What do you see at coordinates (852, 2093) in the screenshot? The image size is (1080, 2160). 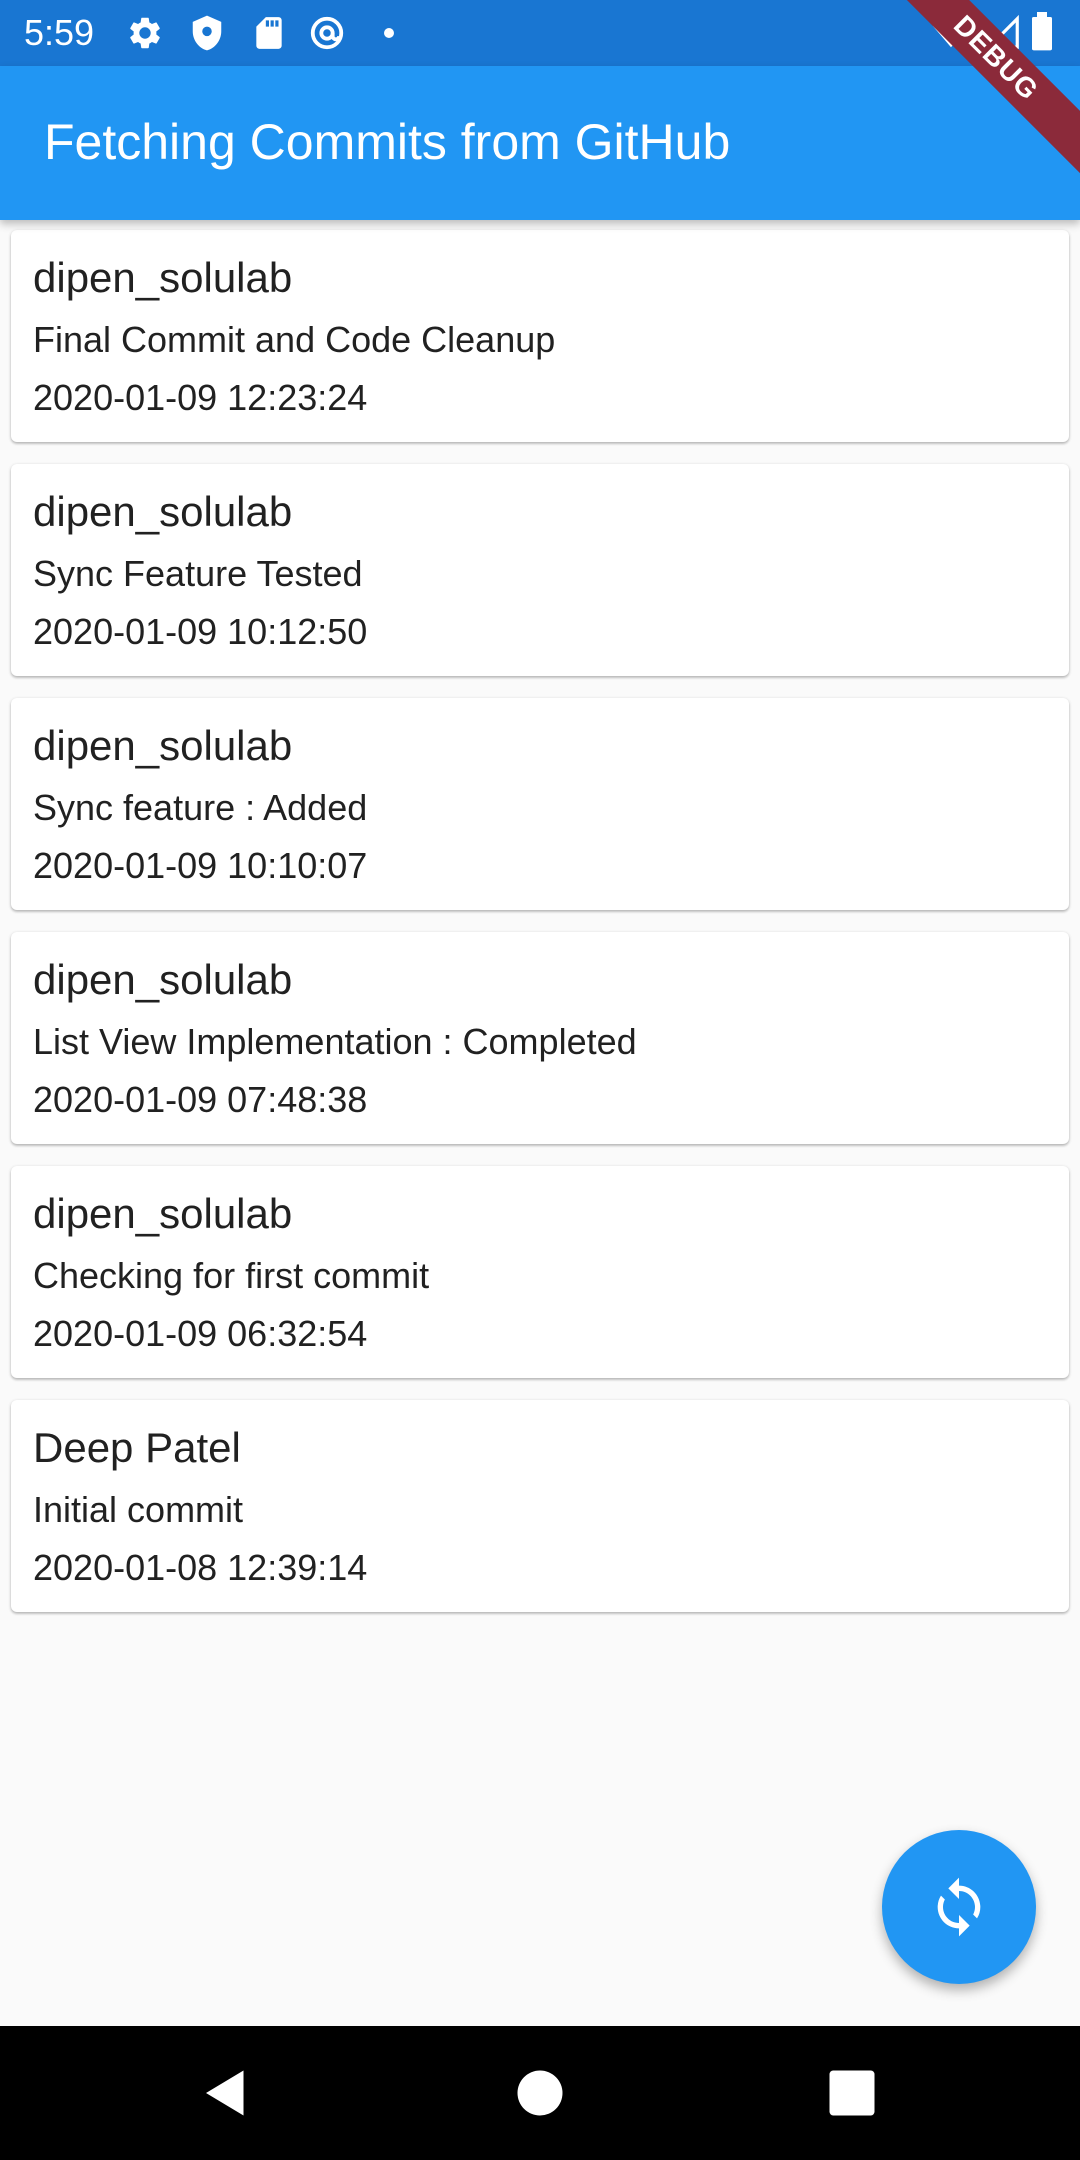 I see `recents-icon` at bounding box center [852, 2093].